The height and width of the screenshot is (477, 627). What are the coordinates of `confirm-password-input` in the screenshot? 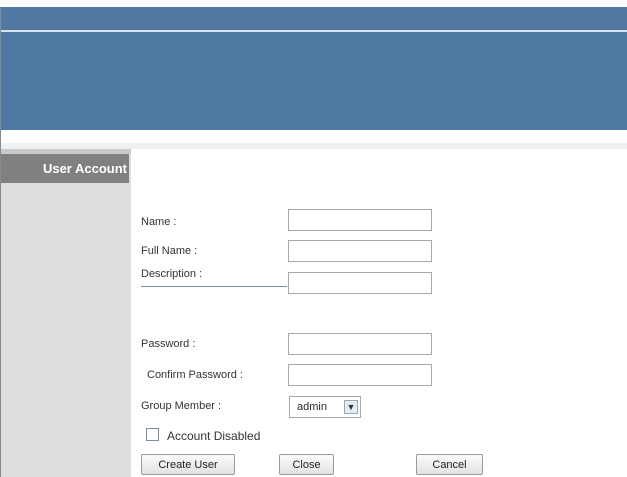 It's located at (360, 375).